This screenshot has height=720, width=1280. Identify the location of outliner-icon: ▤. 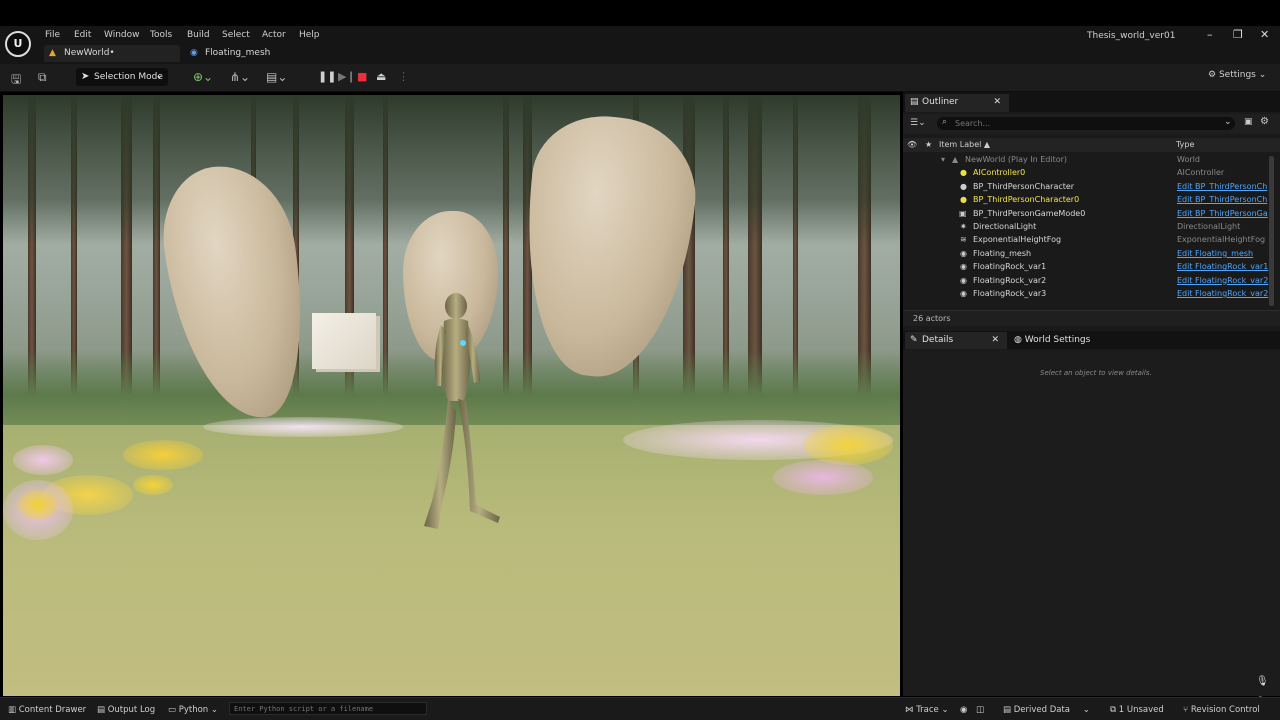
(914, 102).